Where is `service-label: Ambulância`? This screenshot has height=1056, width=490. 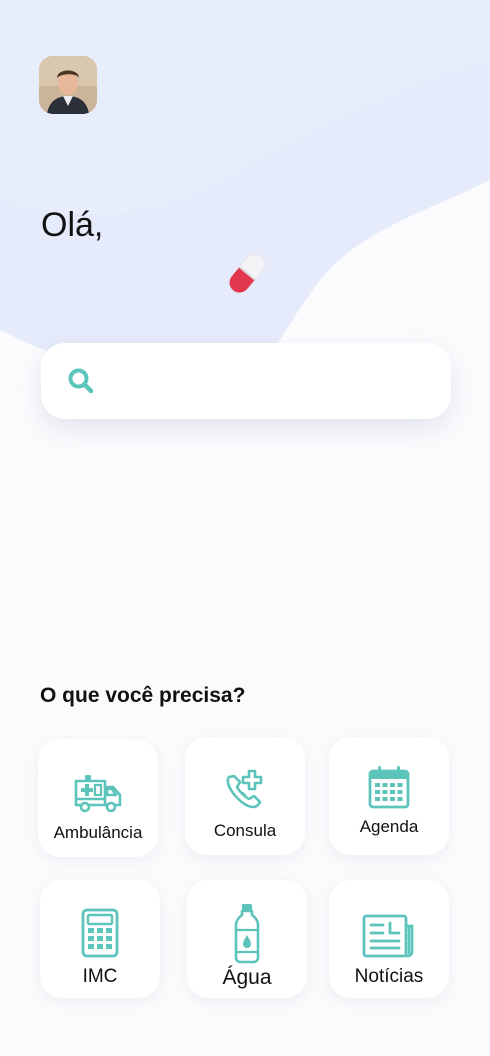 service-label: Ambulância is located at coordinates (98, 832).